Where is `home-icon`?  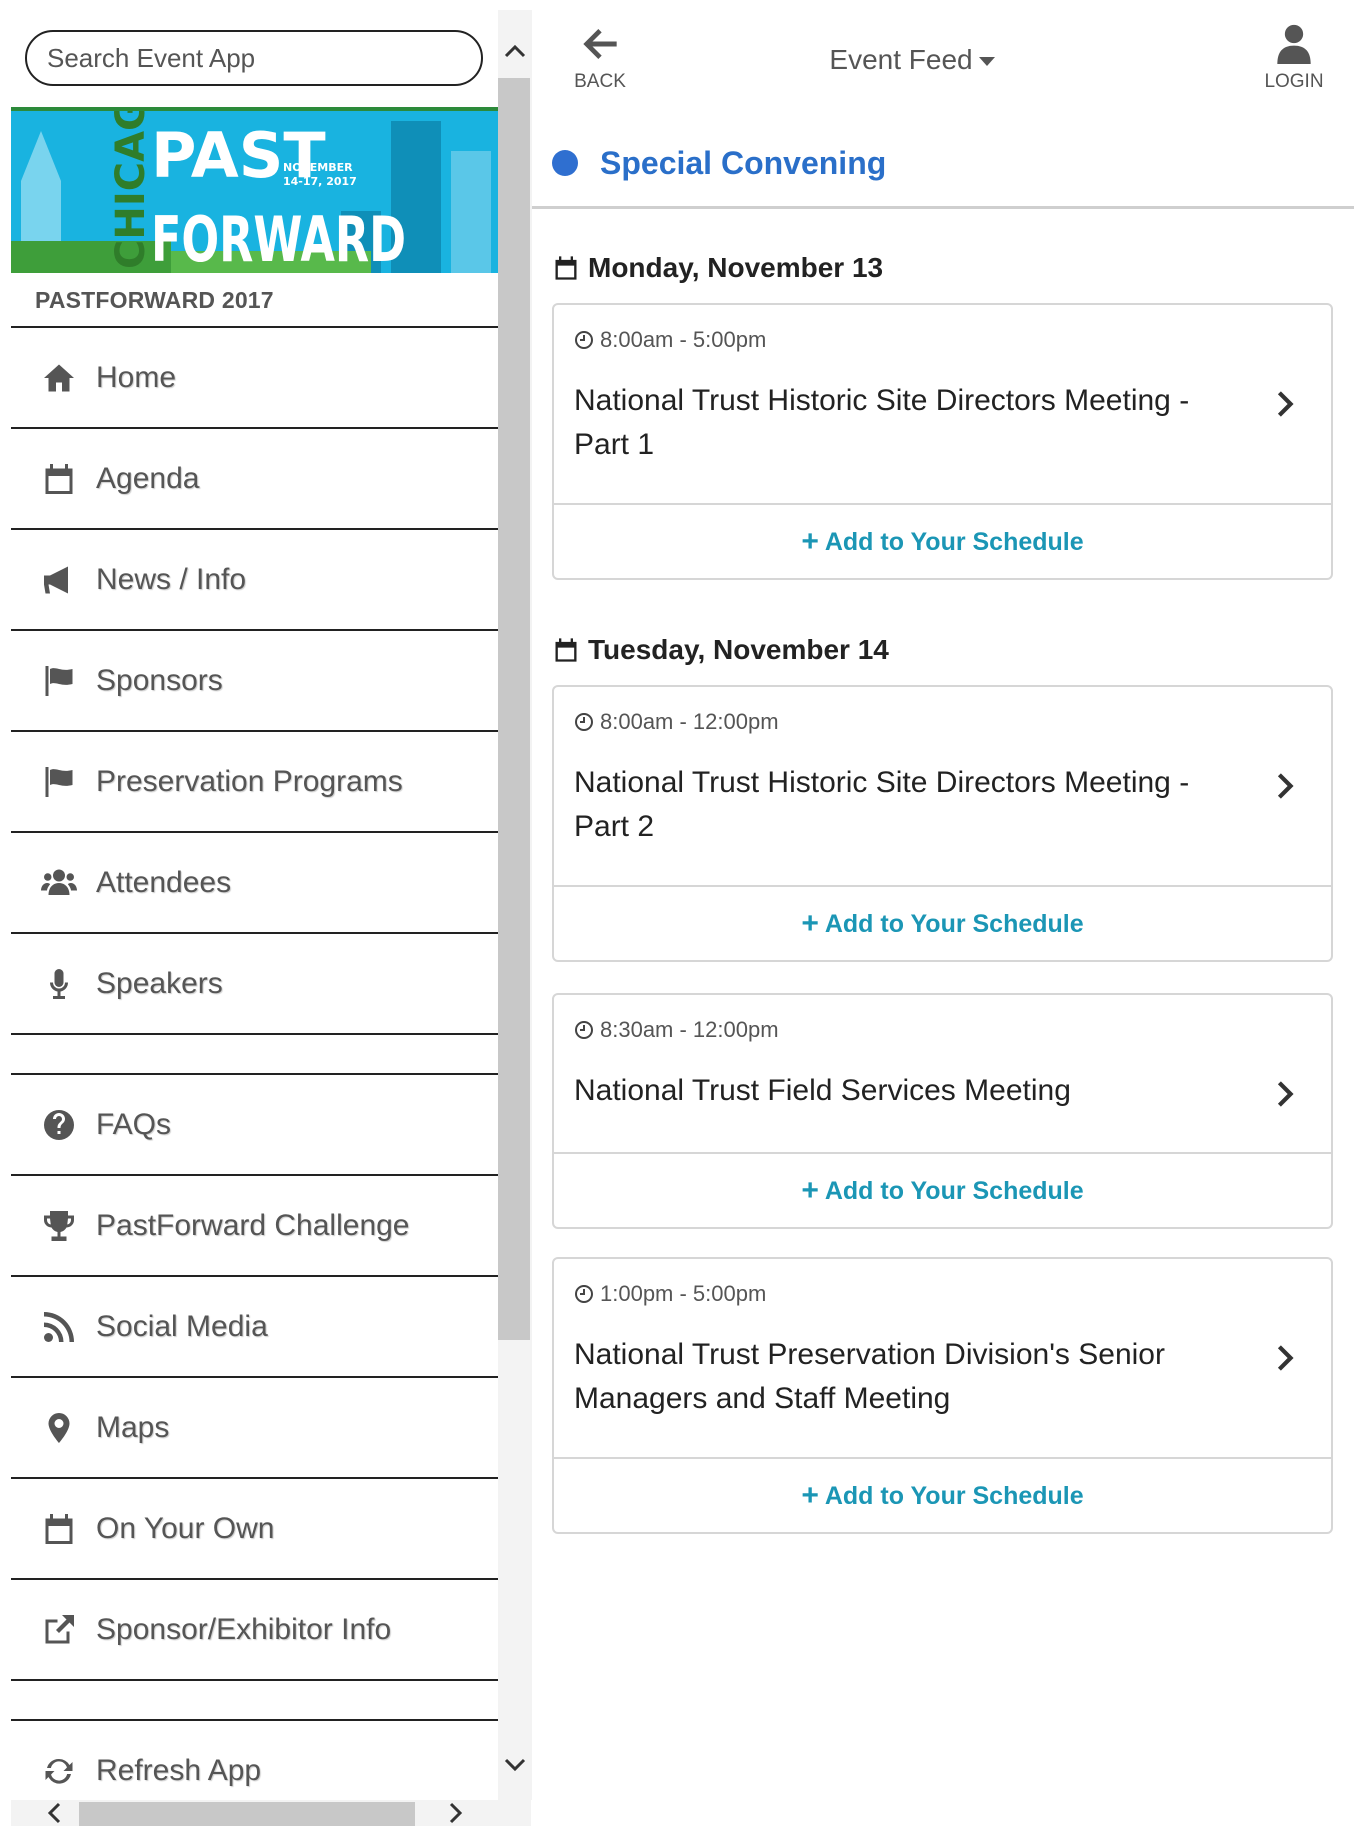 home-icon is located at coordinates (59, 378).